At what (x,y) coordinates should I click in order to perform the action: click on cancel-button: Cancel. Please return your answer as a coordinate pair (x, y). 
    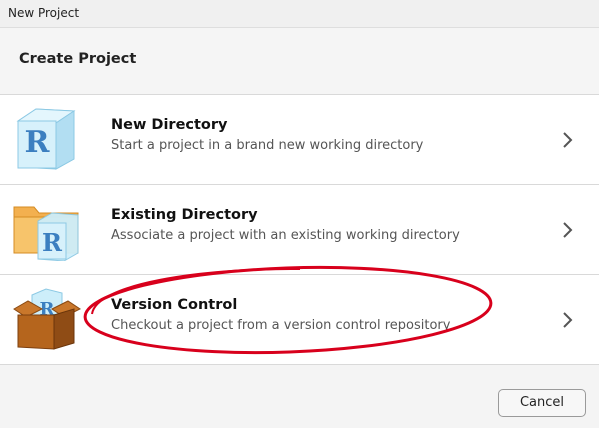
    Looking at the image, I should click on (542, 403).